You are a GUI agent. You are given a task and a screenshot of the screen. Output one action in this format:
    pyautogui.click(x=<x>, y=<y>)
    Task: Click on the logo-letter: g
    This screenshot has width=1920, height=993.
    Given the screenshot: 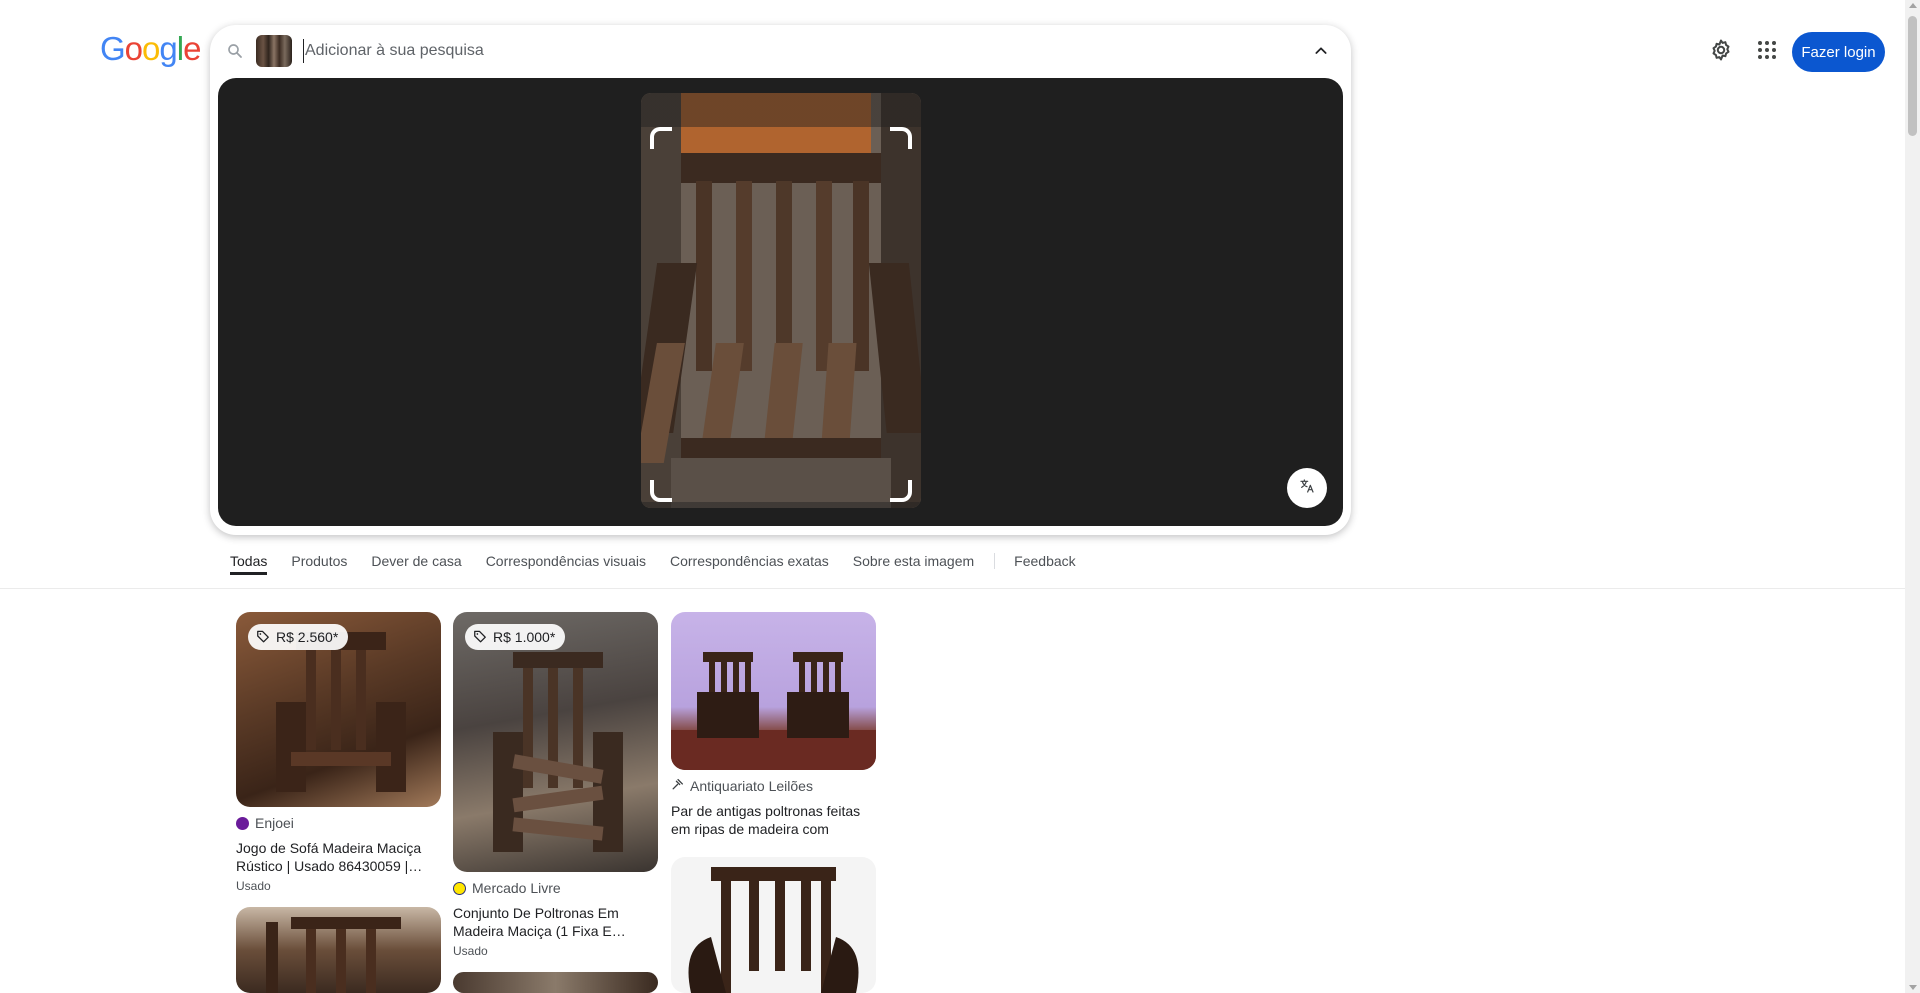 What is the action you would take?
    pyautogui.click(x=168, y=48)
    